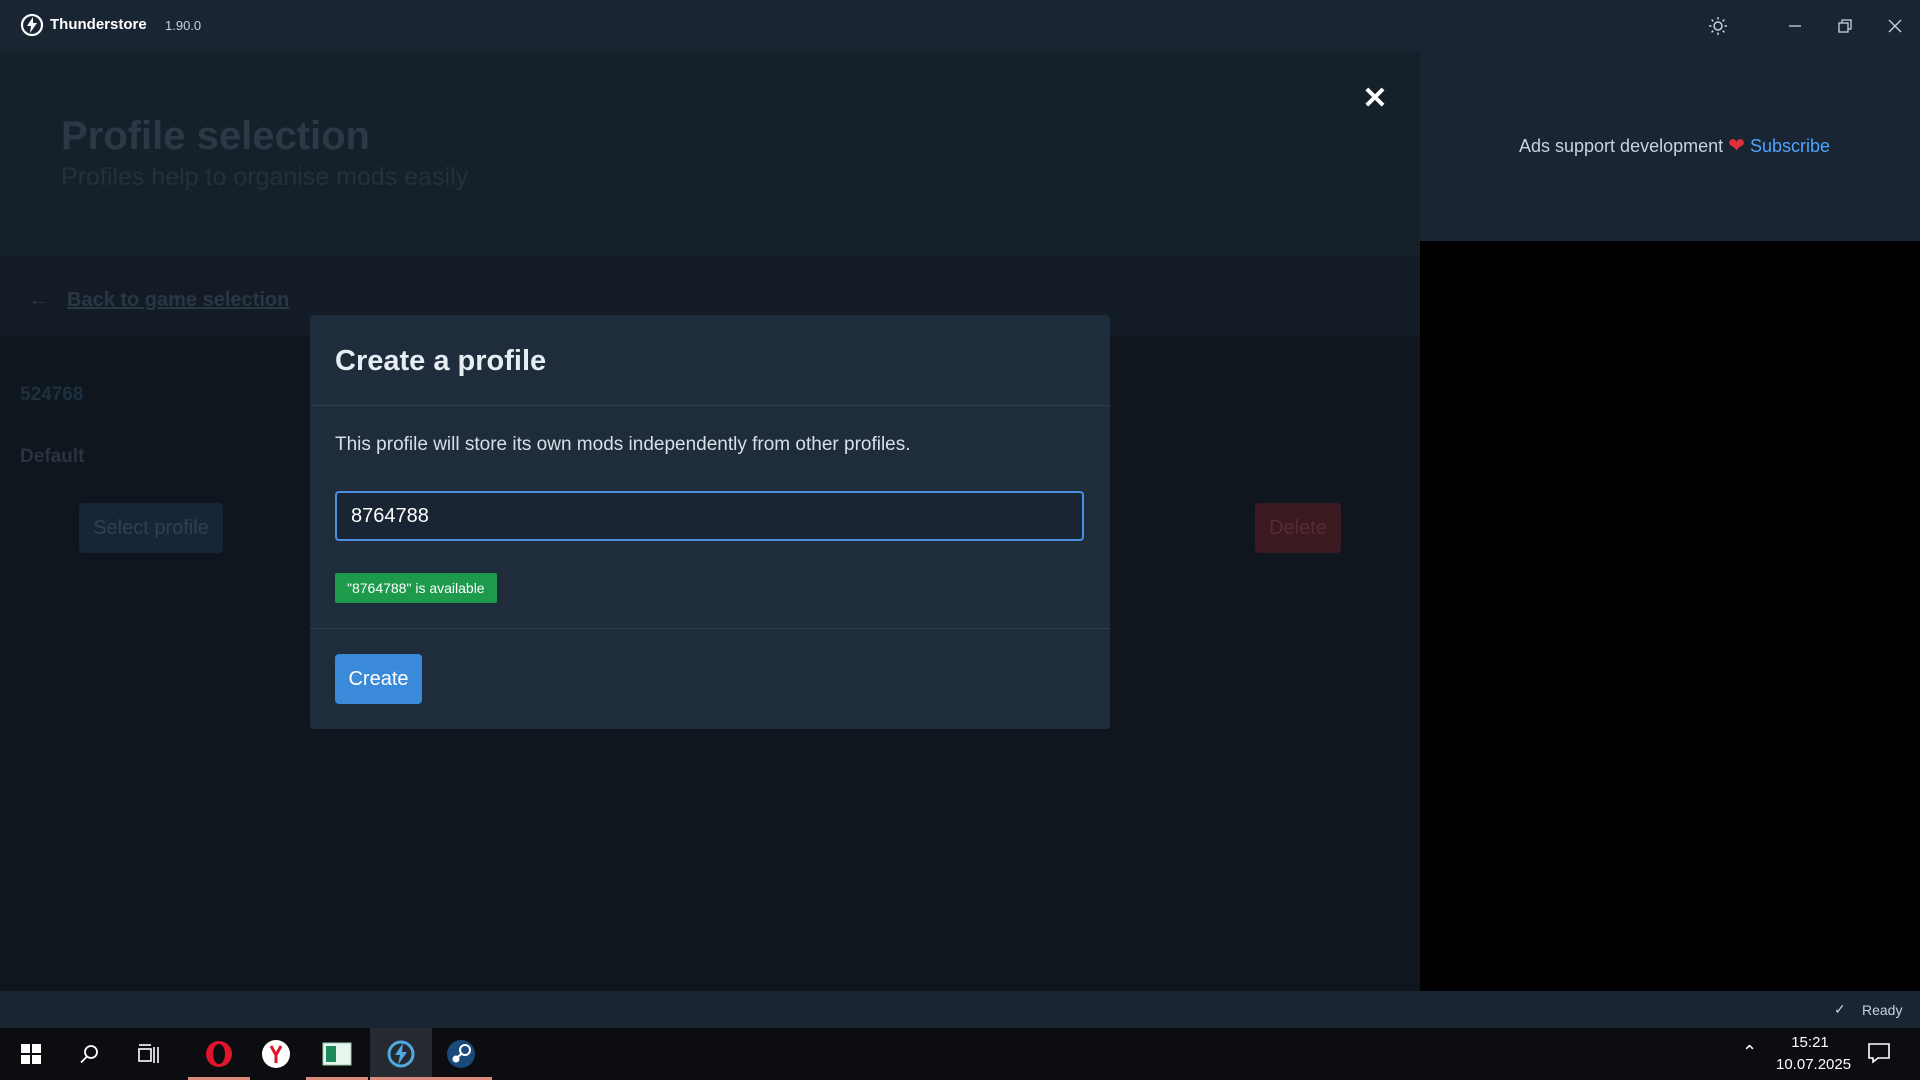 Image resolution: width=1920 pixels, height=1080 pixels. I want to click on close-icon: ✕, so click(1375, 98).